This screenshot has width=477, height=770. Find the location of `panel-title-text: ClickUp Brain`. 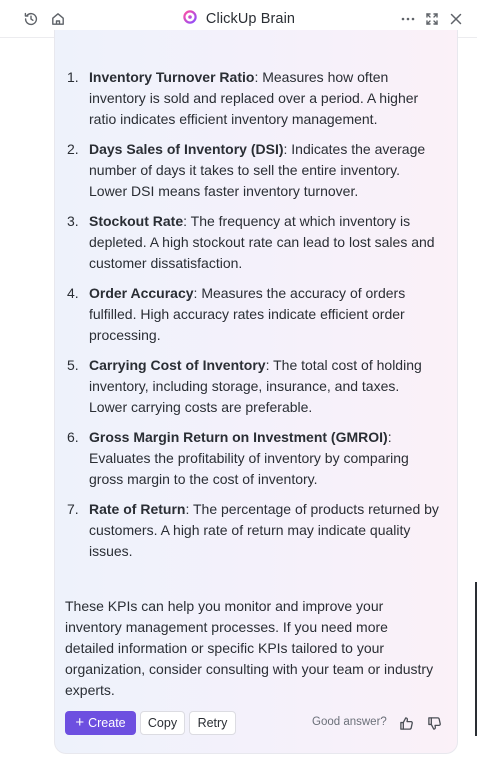

panel-title-text: ClickUp Brain is located at coordinates (250, 19).